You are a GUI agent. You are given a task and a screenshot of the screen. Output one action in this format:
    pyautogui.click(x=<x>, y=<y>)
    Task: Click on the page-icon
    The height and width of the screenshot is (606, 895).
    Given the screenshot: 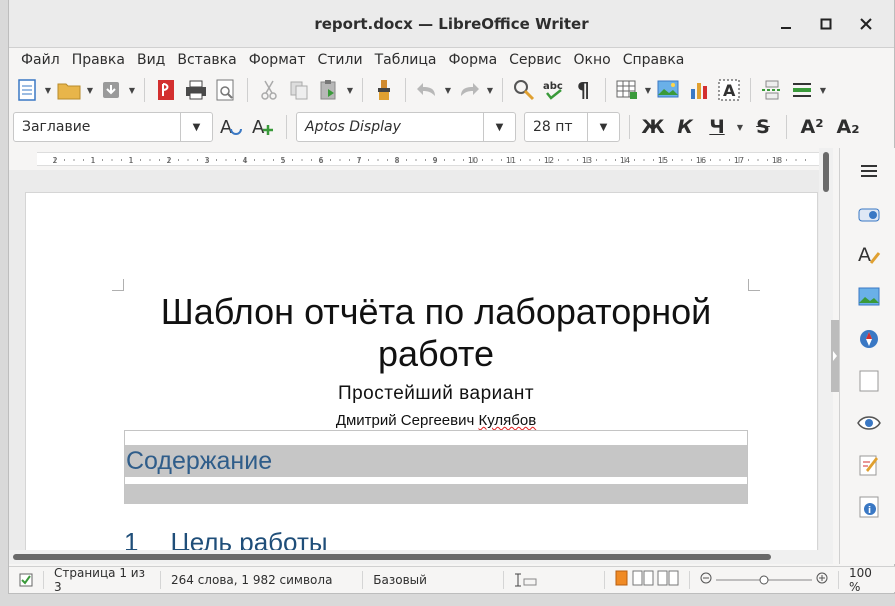 What is the action you would take?
    pyautogui.click(x=869, y=381)
    